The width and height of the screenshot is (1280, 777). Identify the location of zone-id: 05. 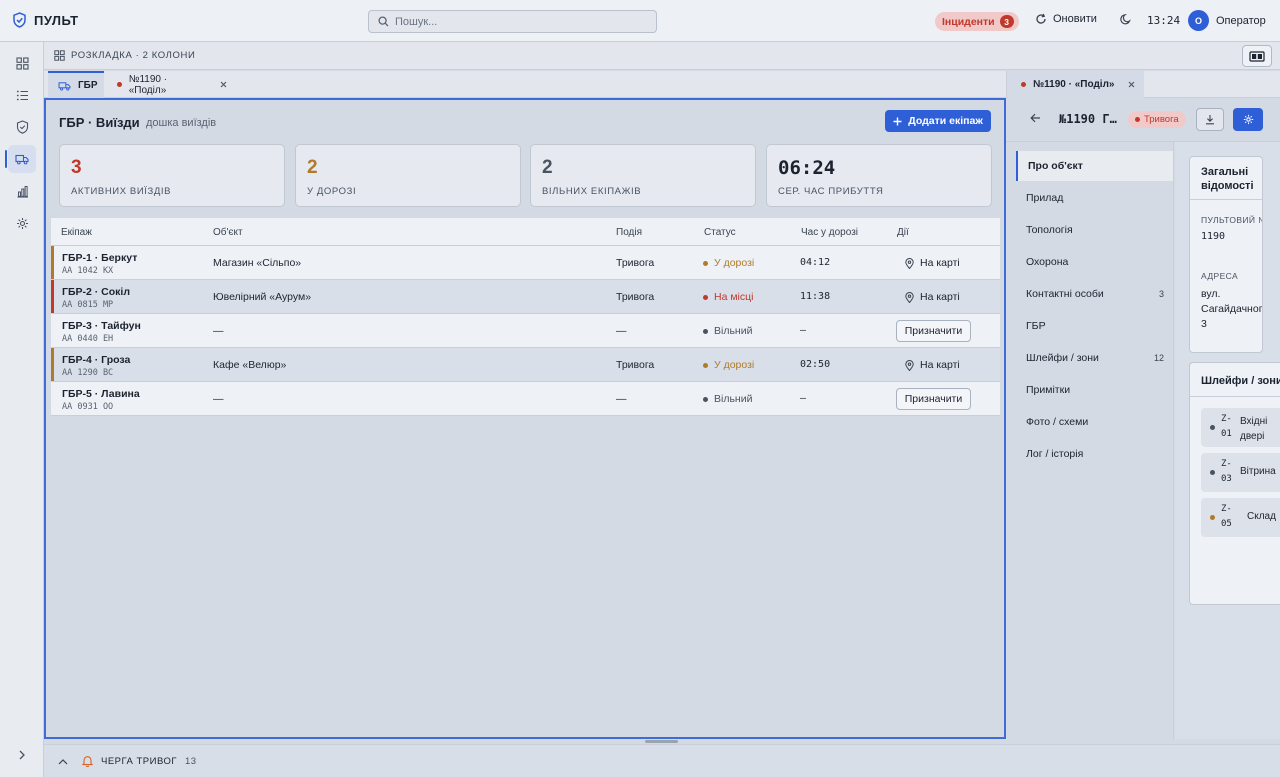
(1226, 524).